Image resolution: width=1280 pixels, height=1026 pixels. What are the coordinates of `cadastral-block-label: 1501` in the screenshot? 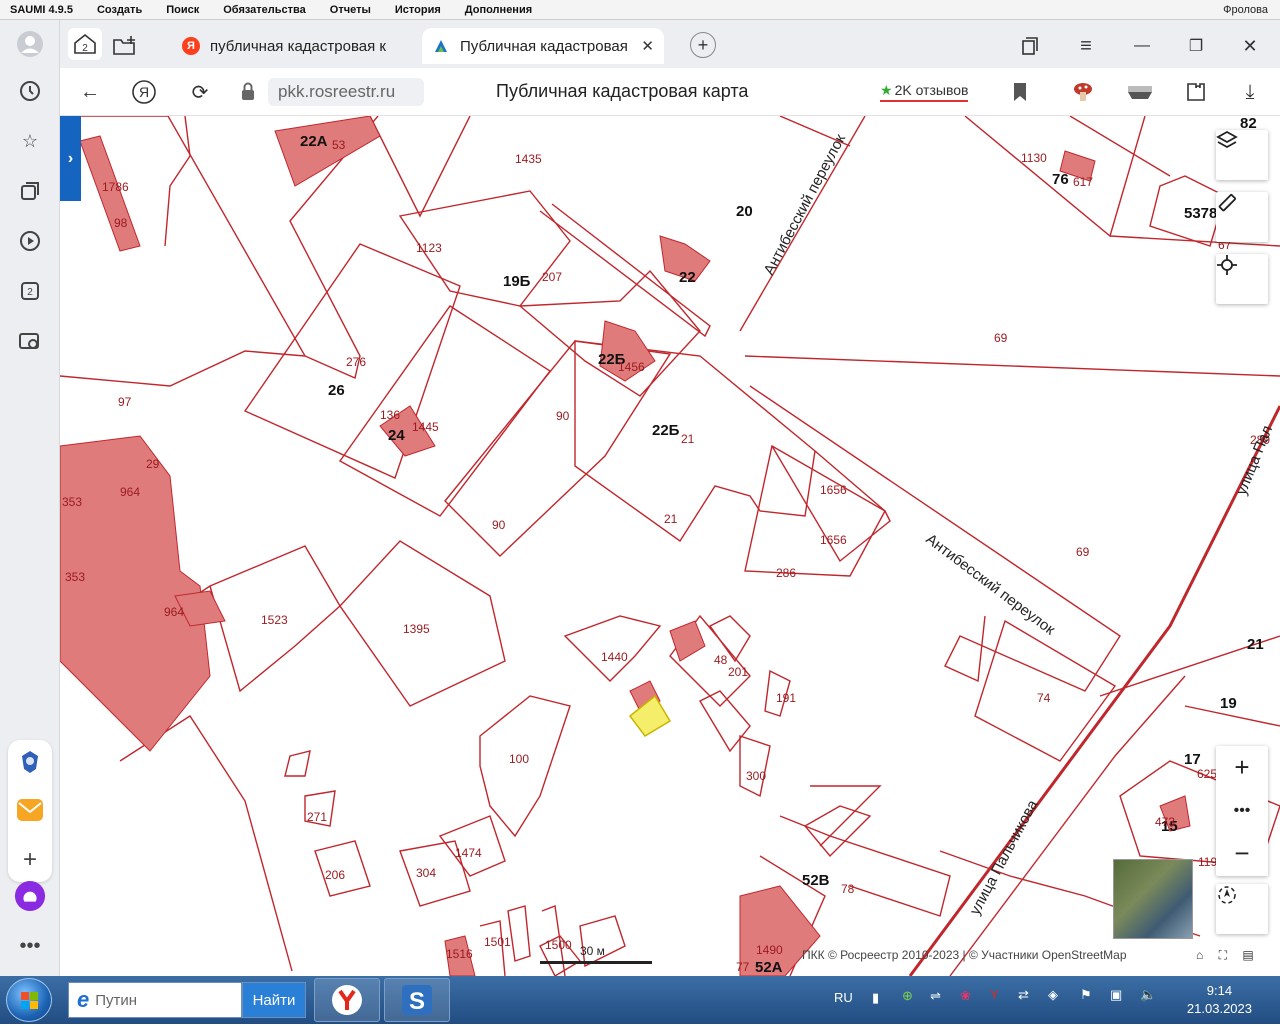 It's located at (497, 942).